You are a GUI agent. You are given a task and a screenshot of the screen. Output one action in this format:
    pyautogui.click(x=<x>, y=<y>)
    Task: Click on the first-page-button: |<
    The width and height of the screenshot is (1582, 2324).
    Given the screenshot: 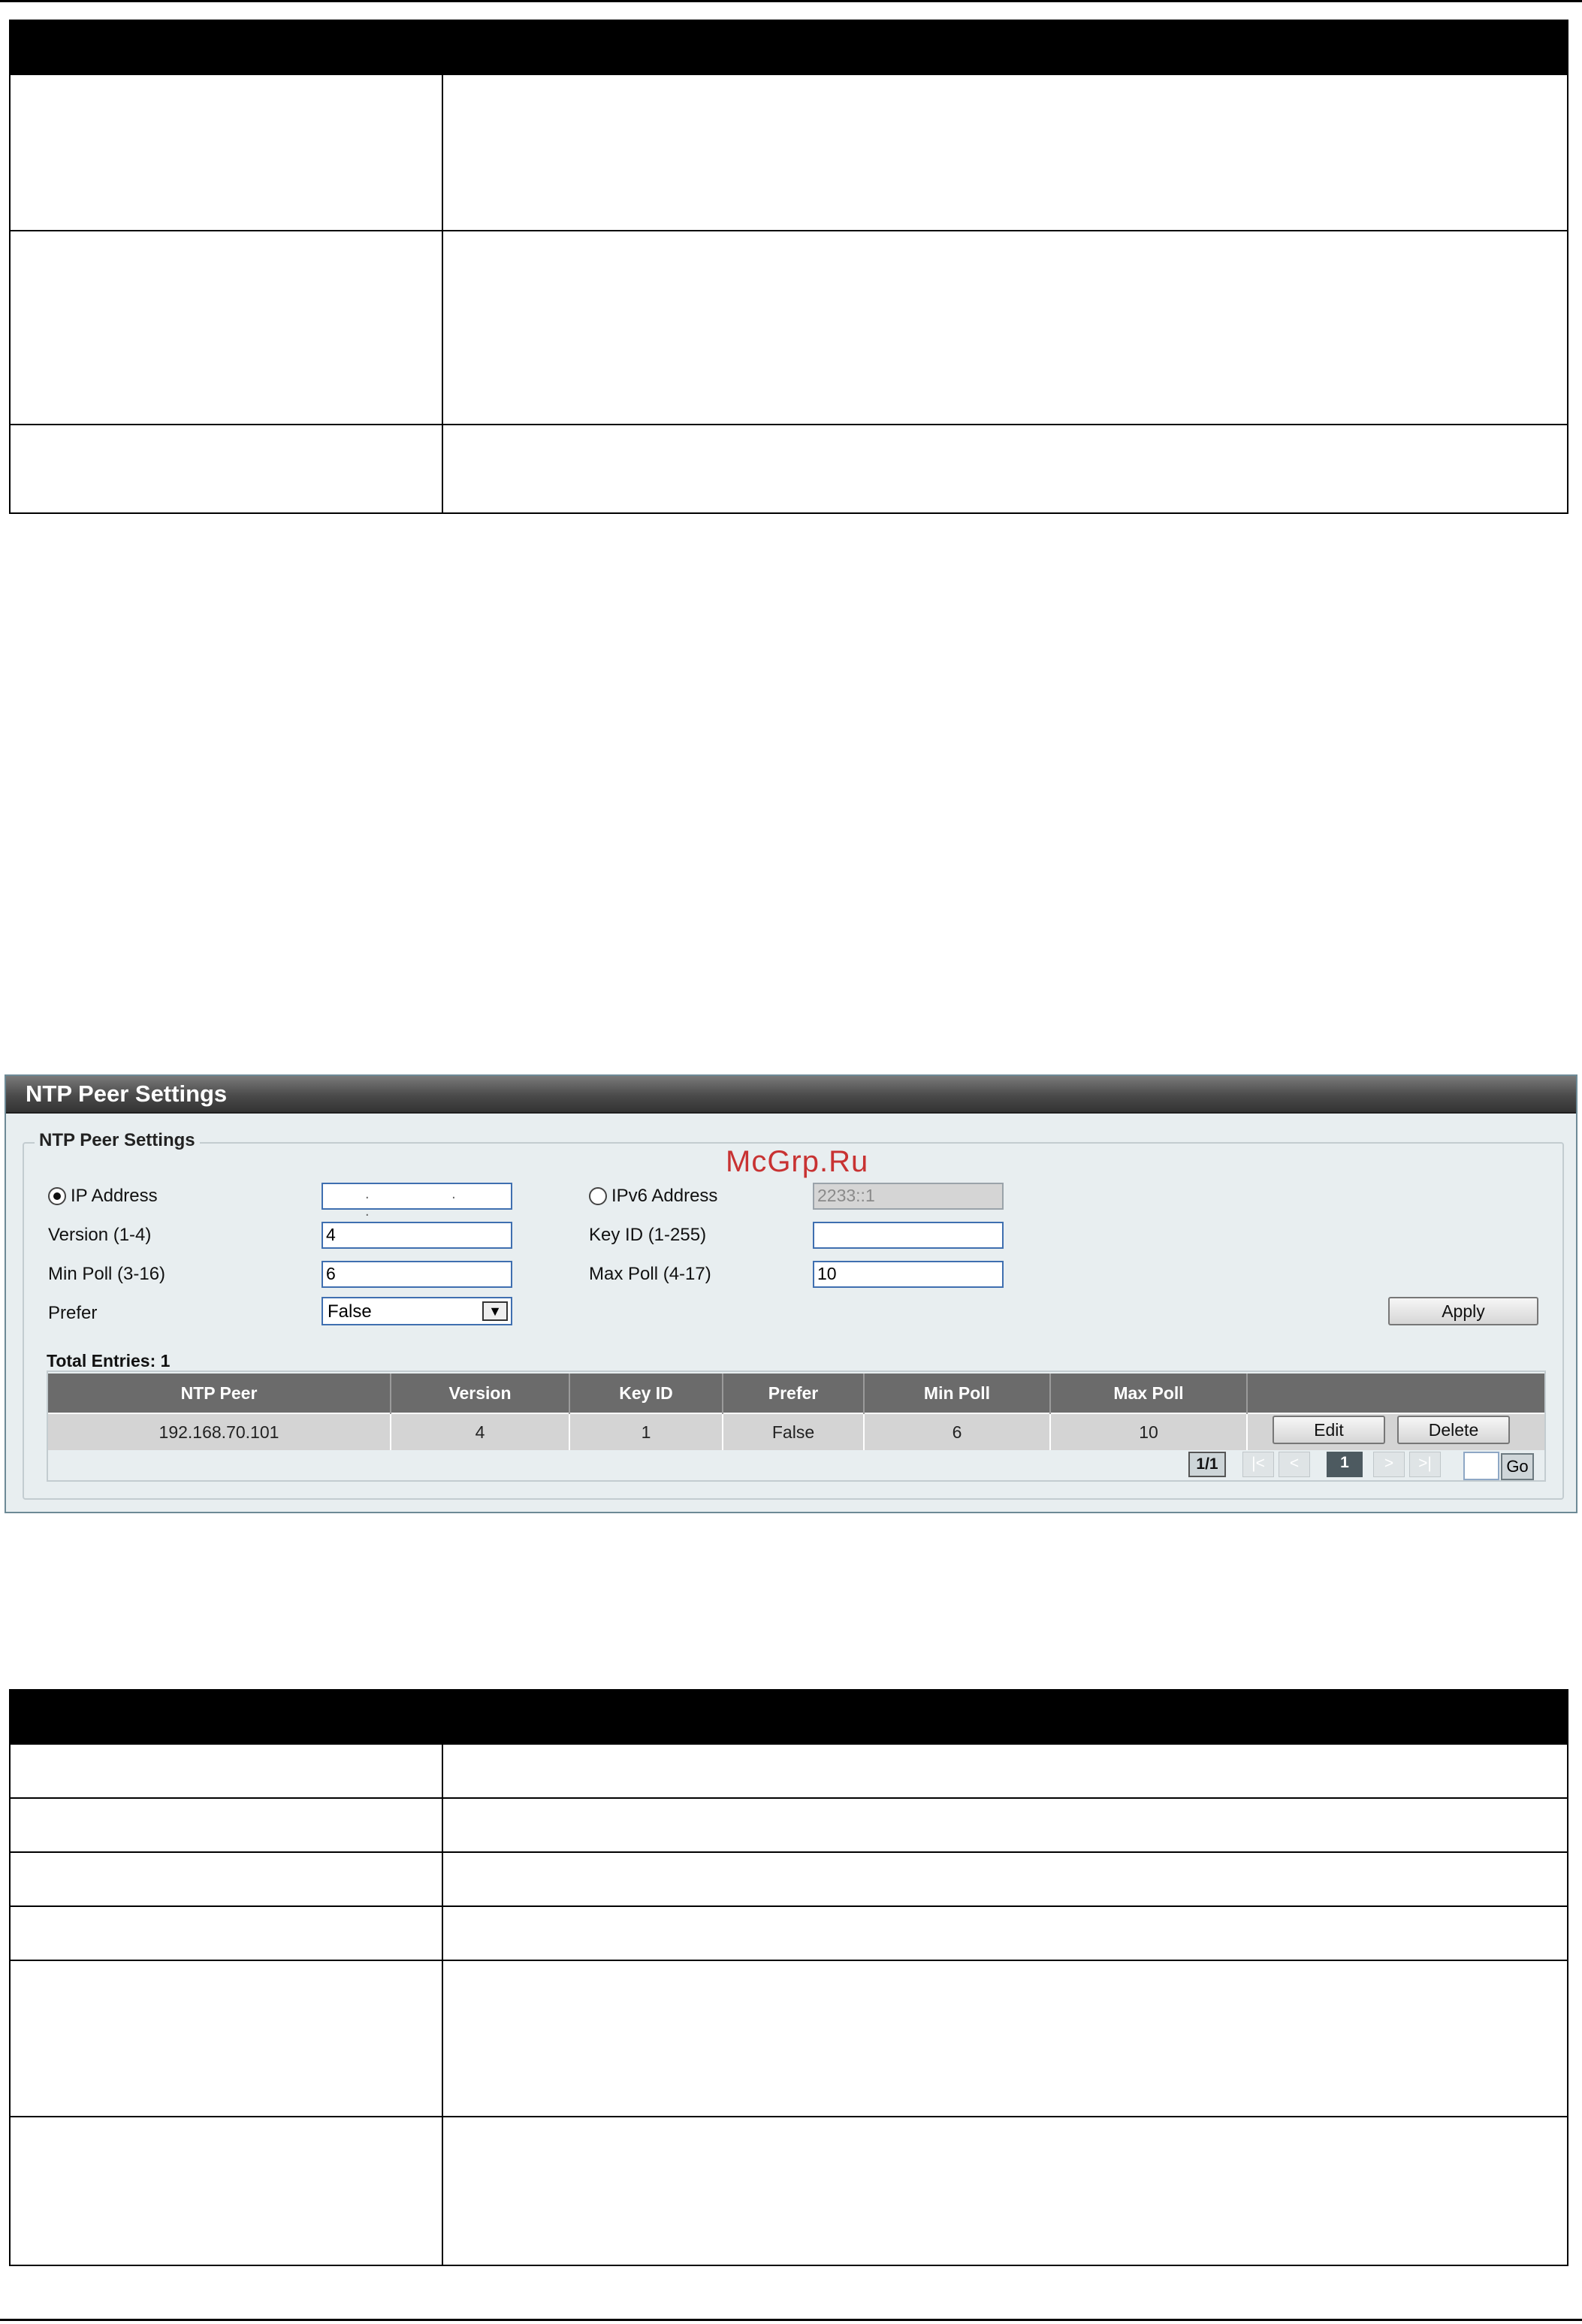 What is the action you would take?
    pyautogui.click(x=1258, y=1464)
    